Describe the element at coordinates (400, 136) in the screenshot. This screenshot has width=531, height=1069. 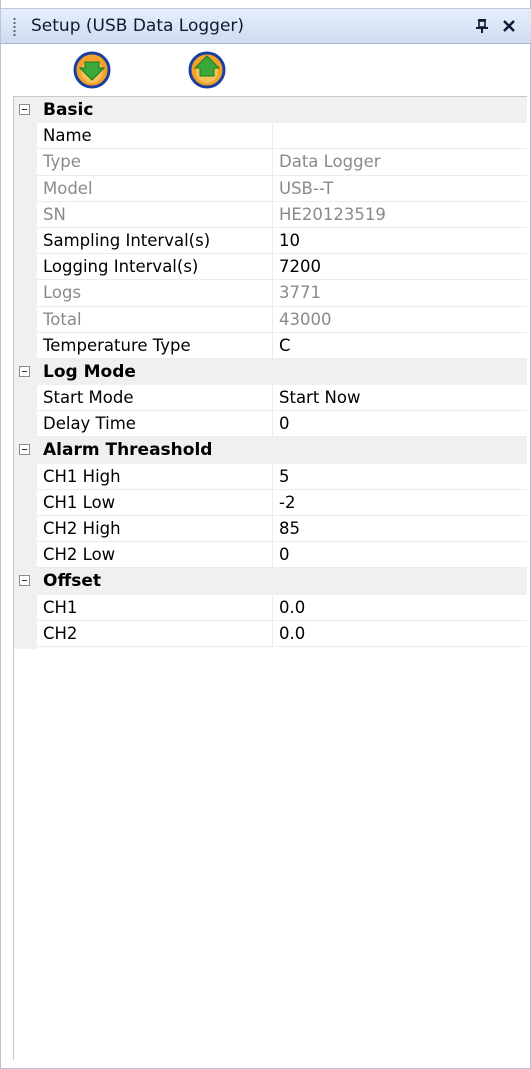
I see `property-value` at that location.